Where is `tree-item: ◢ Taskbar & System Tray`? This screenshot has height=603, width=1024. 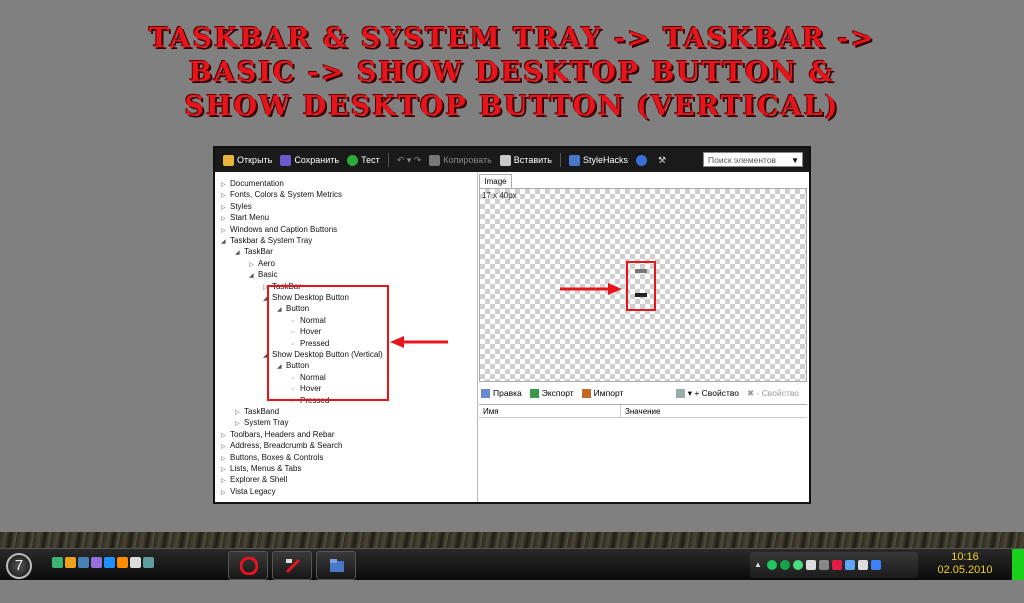 tree-item: ◢ Taskbar & System Tray is located at coordinates (266, 240).